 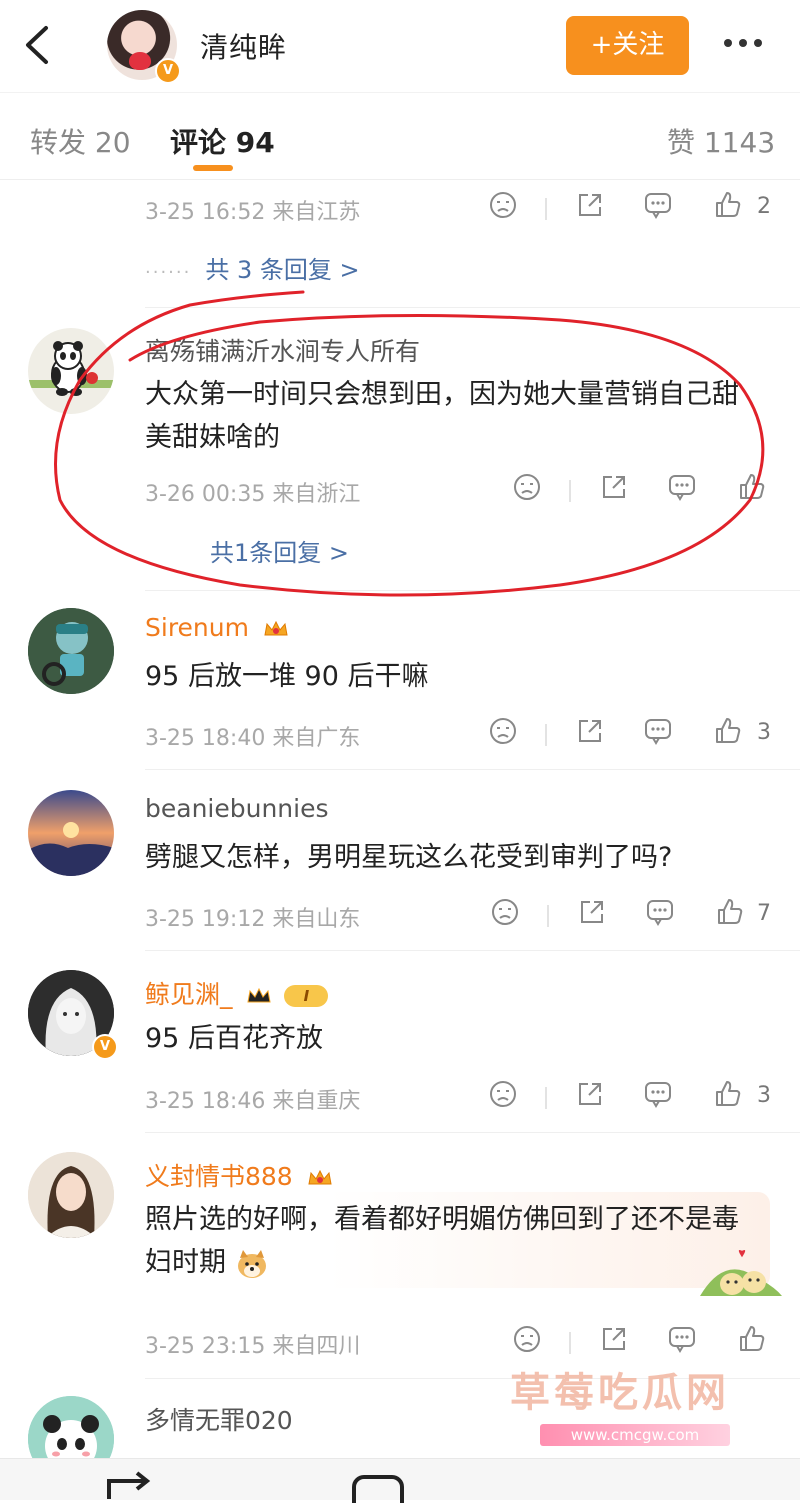 I want to click on woman-avatar-image, so click(x=71, y=1195).